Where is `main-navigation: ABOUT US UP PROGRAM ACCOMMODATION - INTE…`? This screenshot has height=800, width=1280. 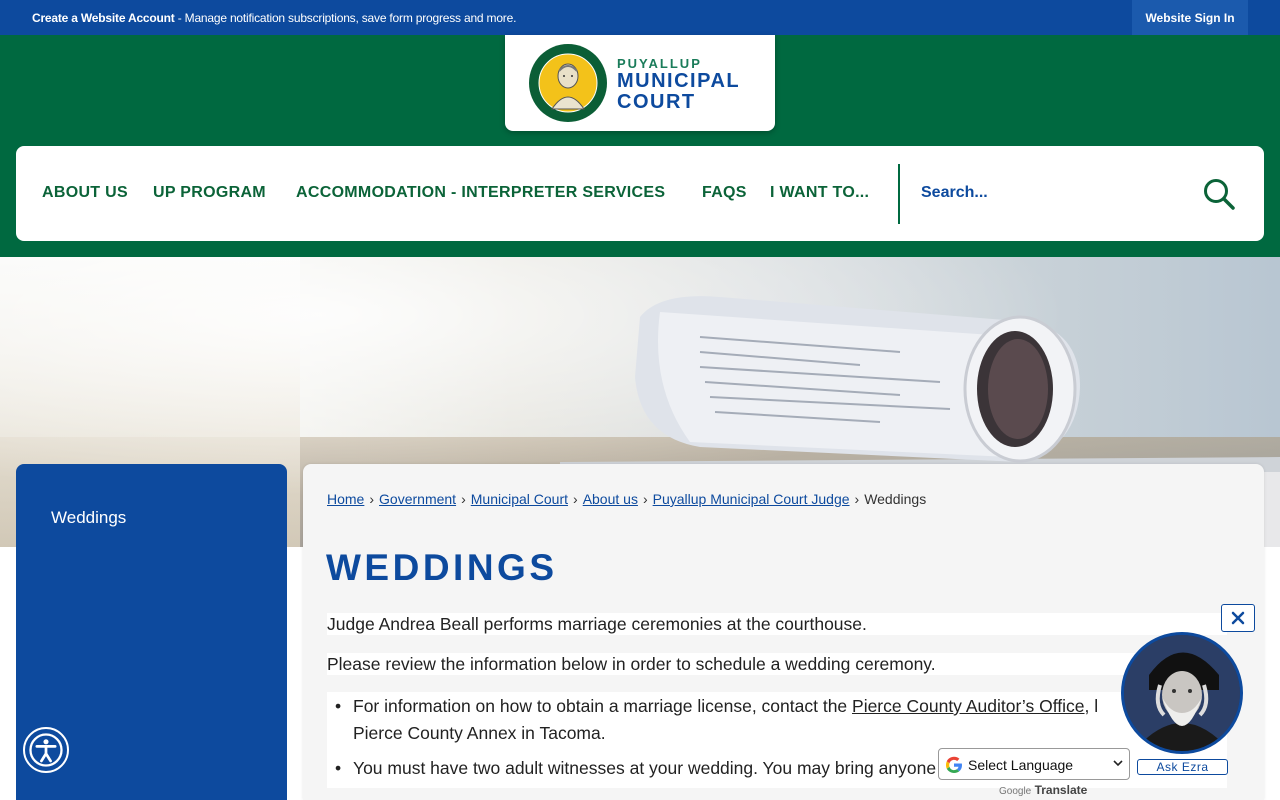 main-navigation: ABOUT US UP PROGRAM ACCOMMODATION - INTE… is located at coordinates (640, 193).